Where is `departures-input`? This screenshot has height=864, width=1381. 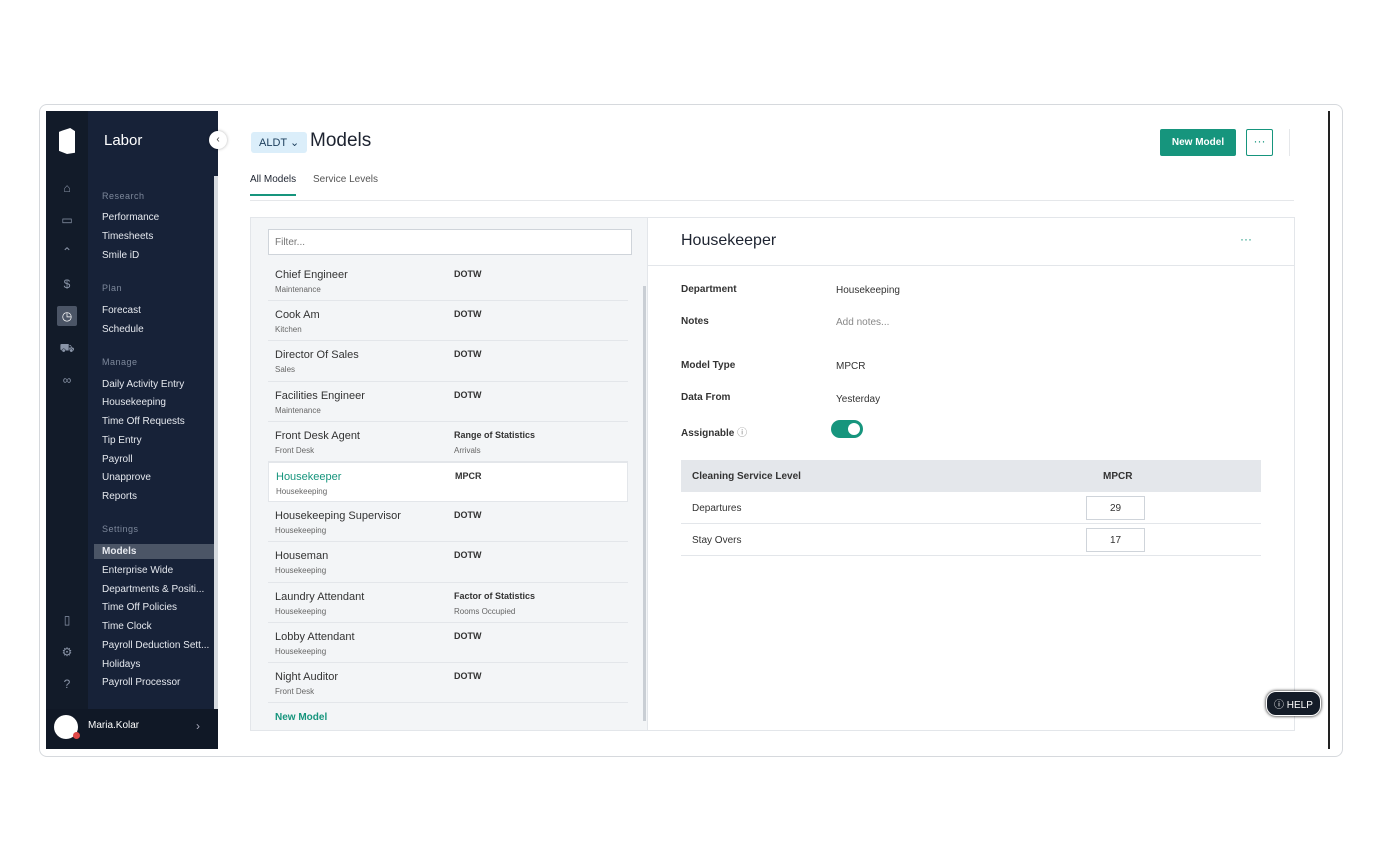 departures-input is located at coordinates (1115, 508).